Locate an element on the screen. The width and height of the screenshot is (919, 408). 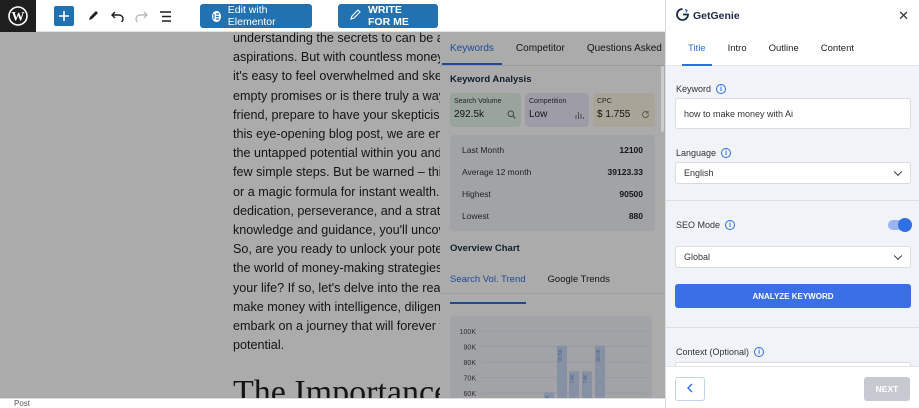
getgenie-logo-icon is located at coordinates (682, 16).